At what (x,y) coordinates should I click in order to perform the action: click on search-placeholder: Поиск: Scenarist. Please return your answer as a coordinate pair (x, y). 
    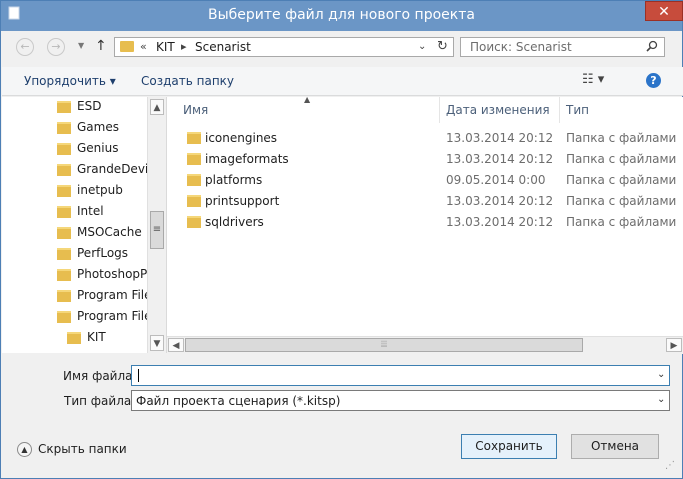
    Looking at the image, I should click on (521, 47).